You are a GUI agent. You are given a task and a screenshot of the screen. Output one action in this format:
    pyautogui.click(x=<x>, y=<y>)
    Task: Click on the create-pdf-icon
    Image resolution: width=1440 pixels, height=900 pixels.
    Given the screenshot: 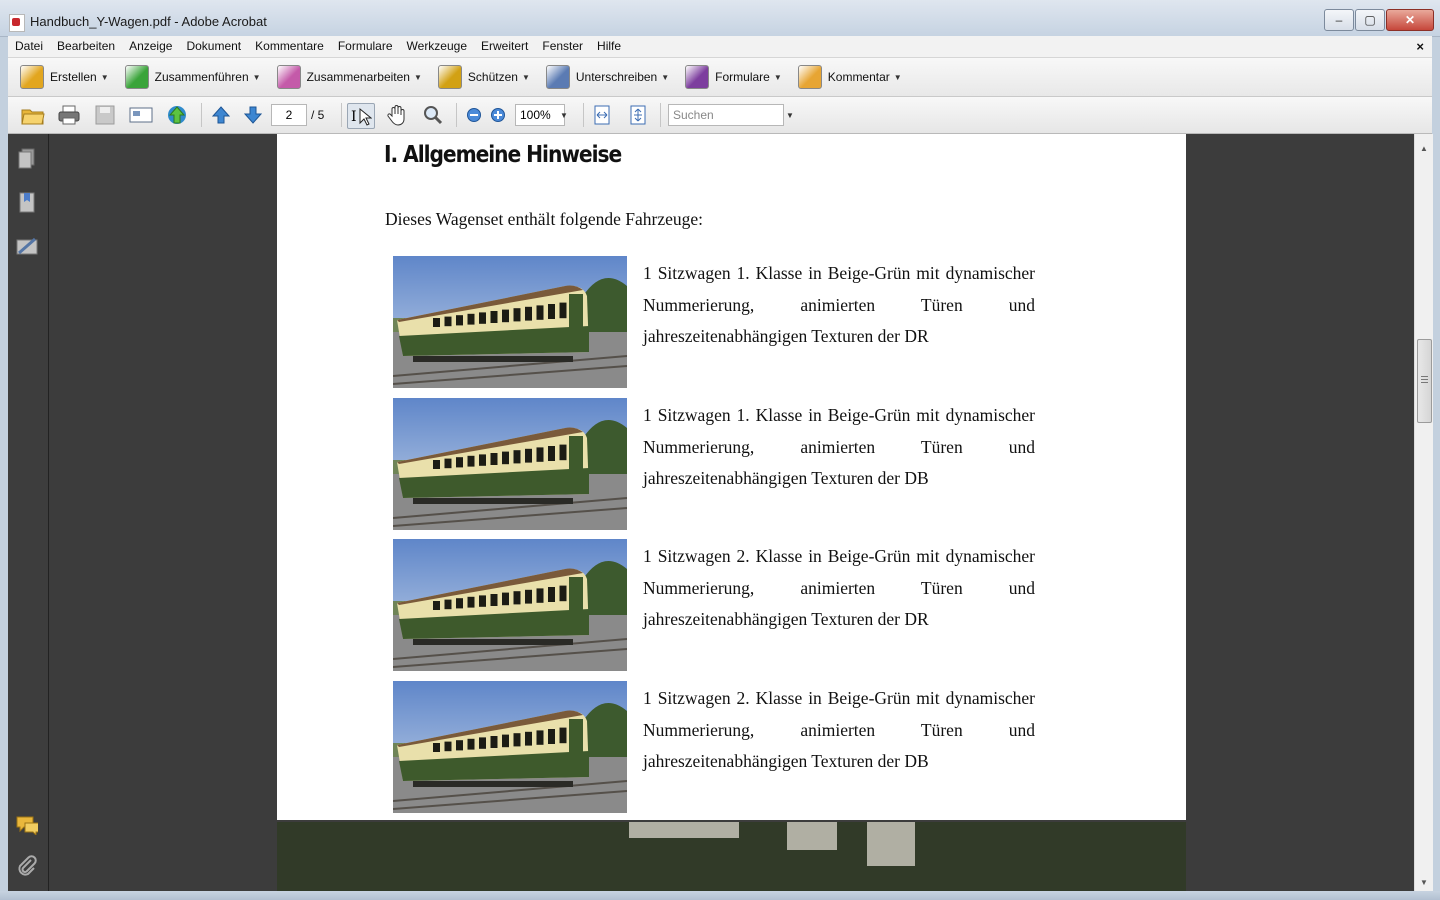 What is the action you would take?
    pyautogui.click(x=32, y=77)
    